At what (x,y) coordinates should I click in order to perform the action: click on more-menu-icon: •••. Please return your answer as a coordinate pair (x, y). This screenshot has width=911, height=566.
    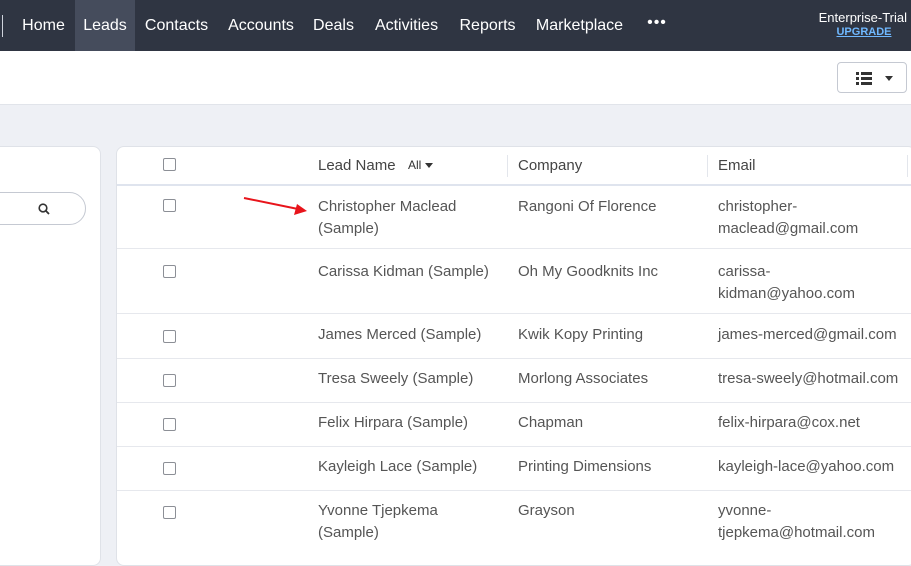
    Looking at the image, I should click on (657, 25).